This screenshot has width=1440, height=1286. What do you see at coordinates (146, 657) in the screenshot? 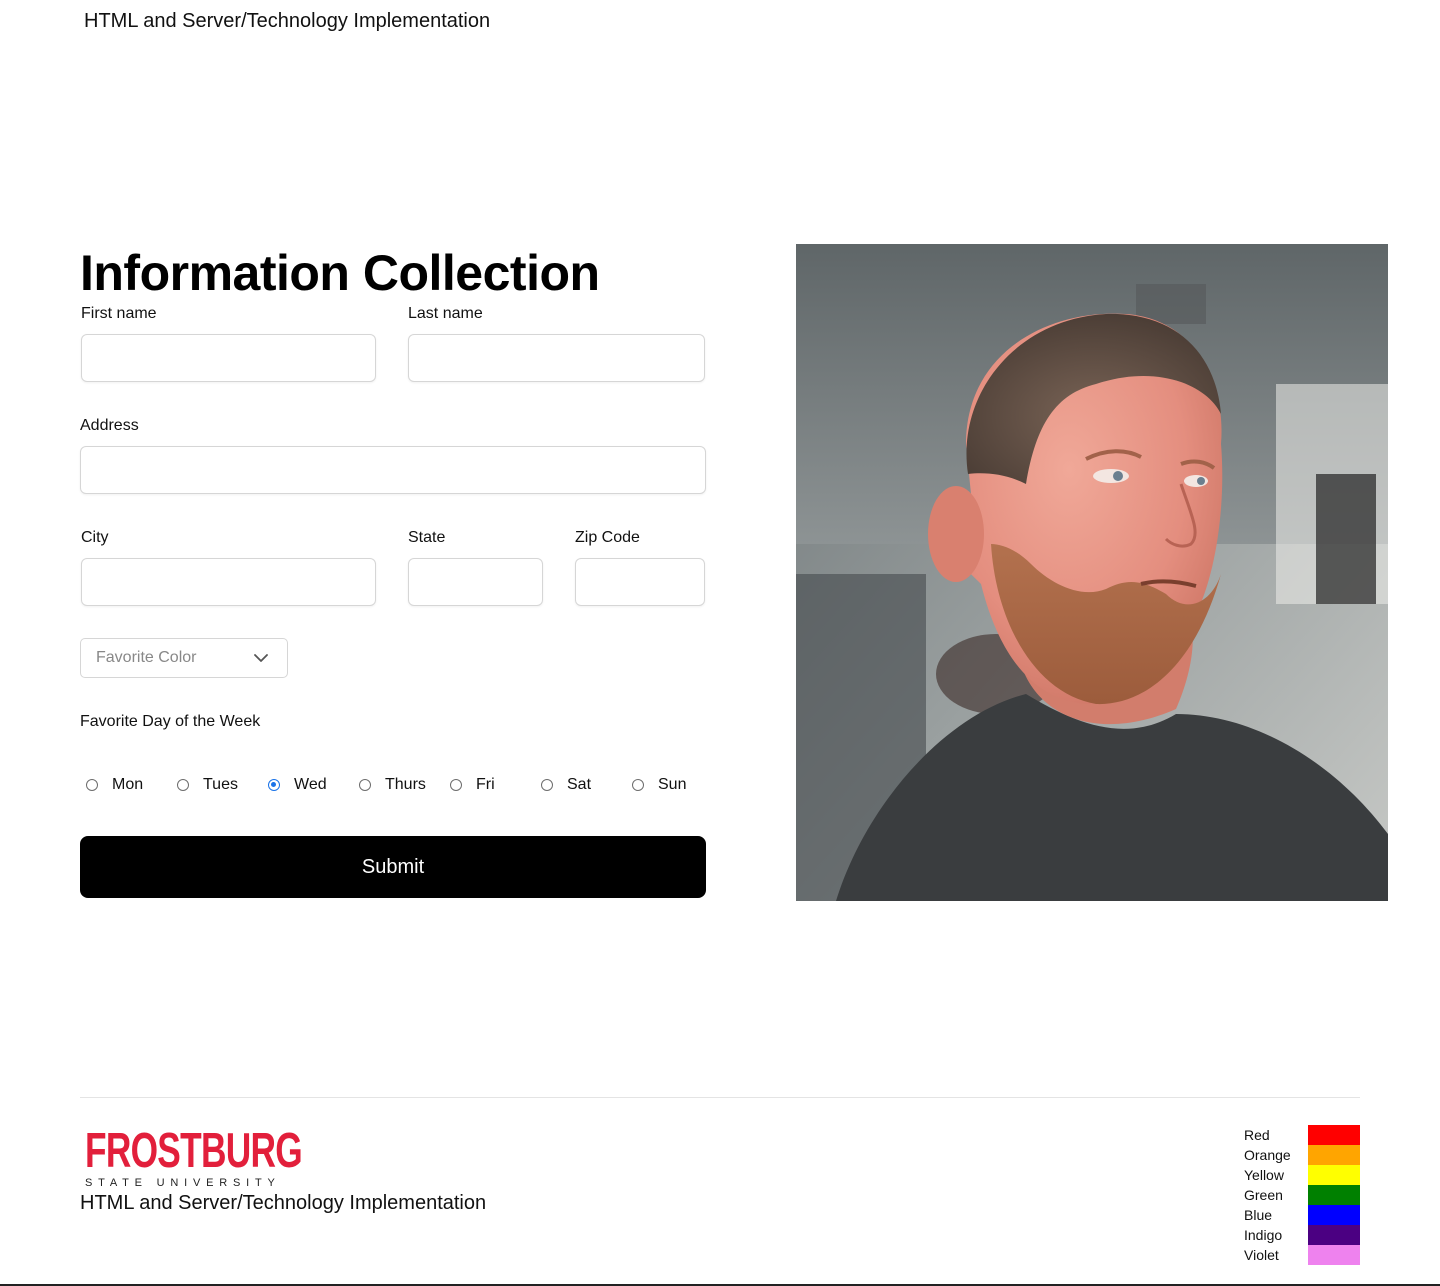
I see `favorite-color-placeholder: Favorite Color` at bounding box center [146, 657].